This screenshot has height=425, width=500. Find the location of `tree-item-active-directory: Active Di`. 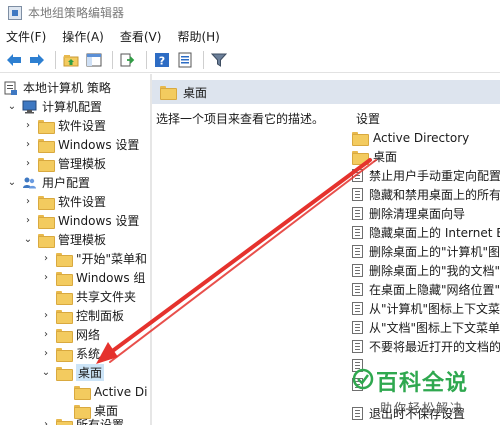

tree-item-active-directory: Active Di is located at coordinates (103, 391).